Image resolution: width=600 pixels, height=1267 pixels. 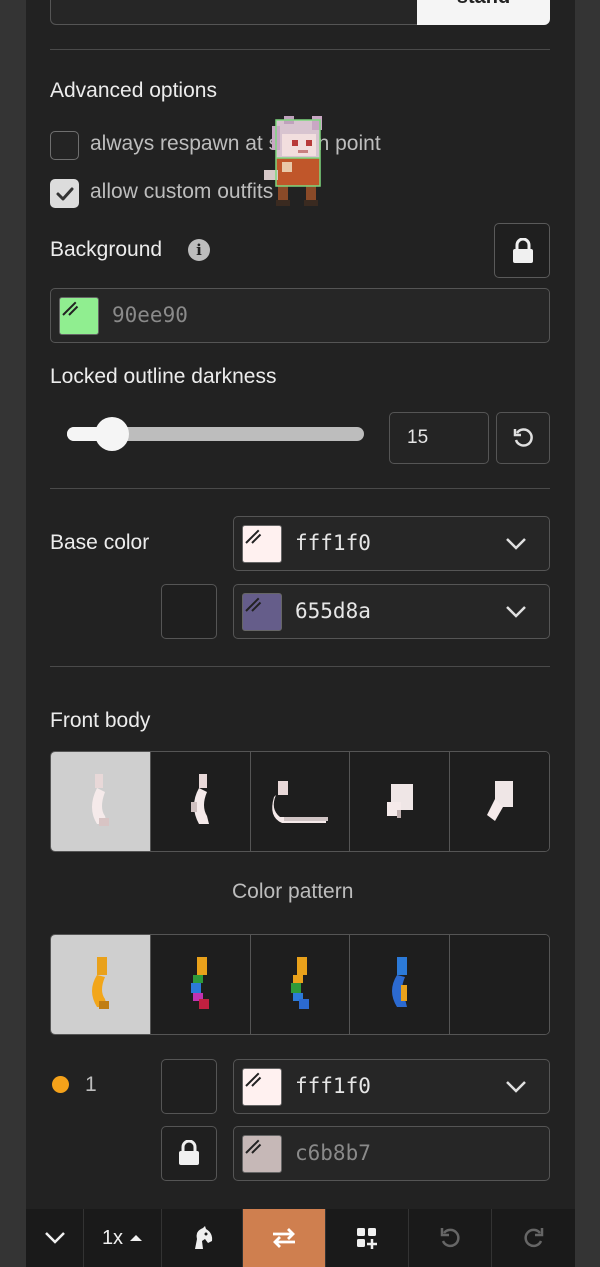 I want to click on caret-up-icon, so click(x=136, y=1238).